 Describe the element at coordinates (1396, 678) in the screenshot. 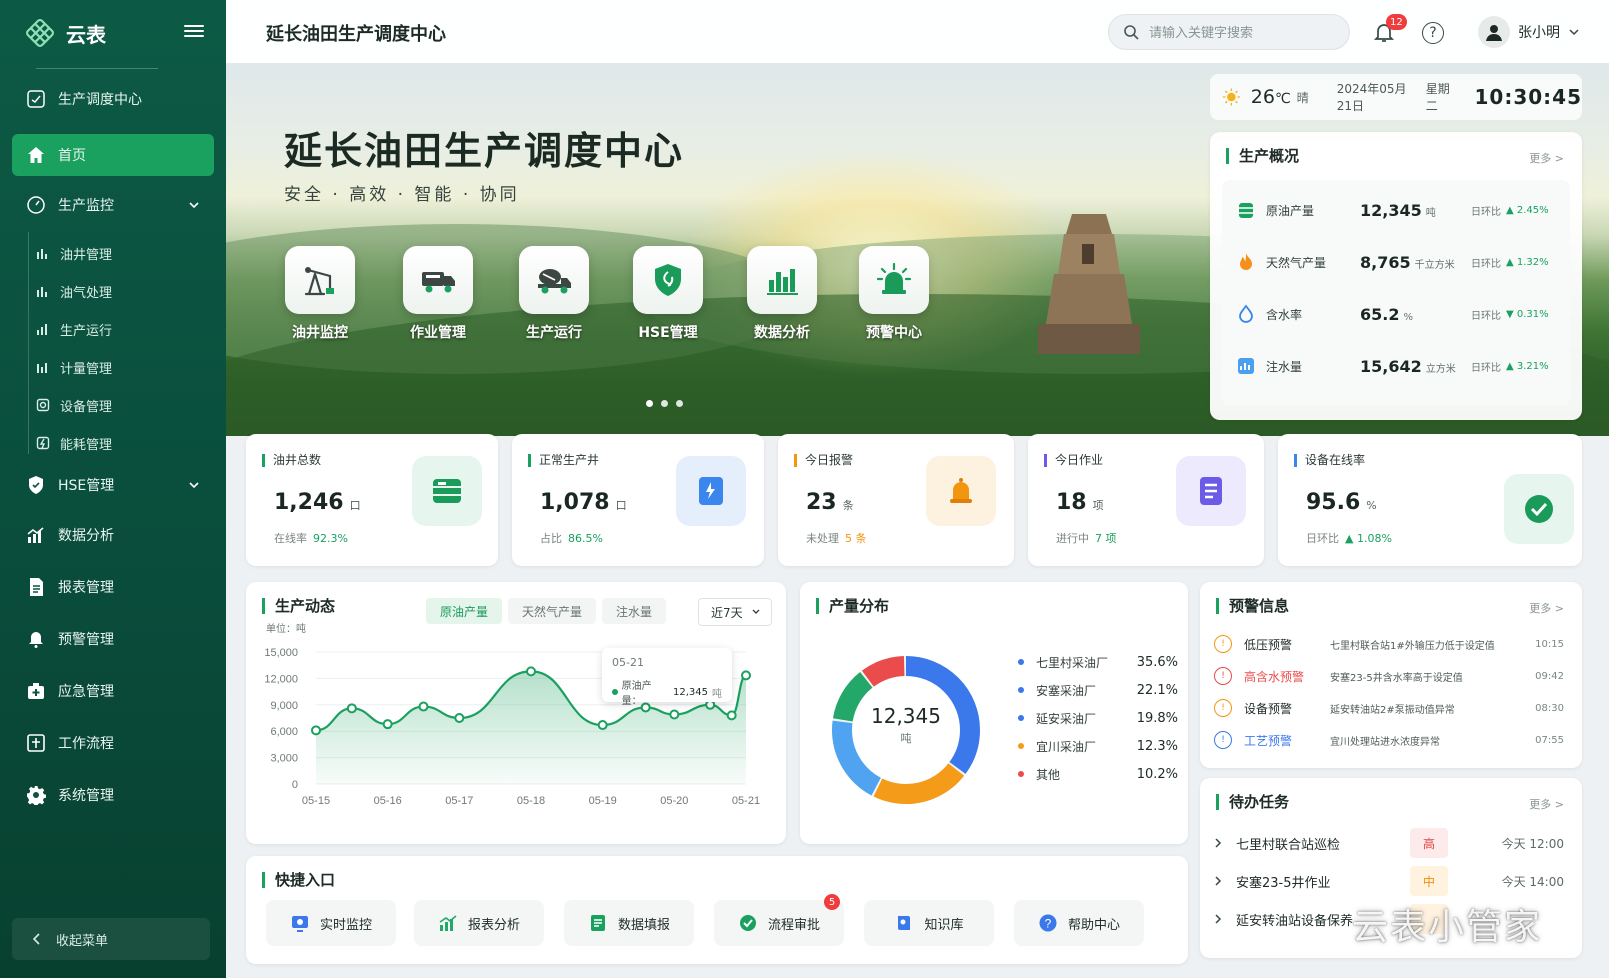

I see `alert-desc: 安塞23-5井含水率高于设定值` at that location.